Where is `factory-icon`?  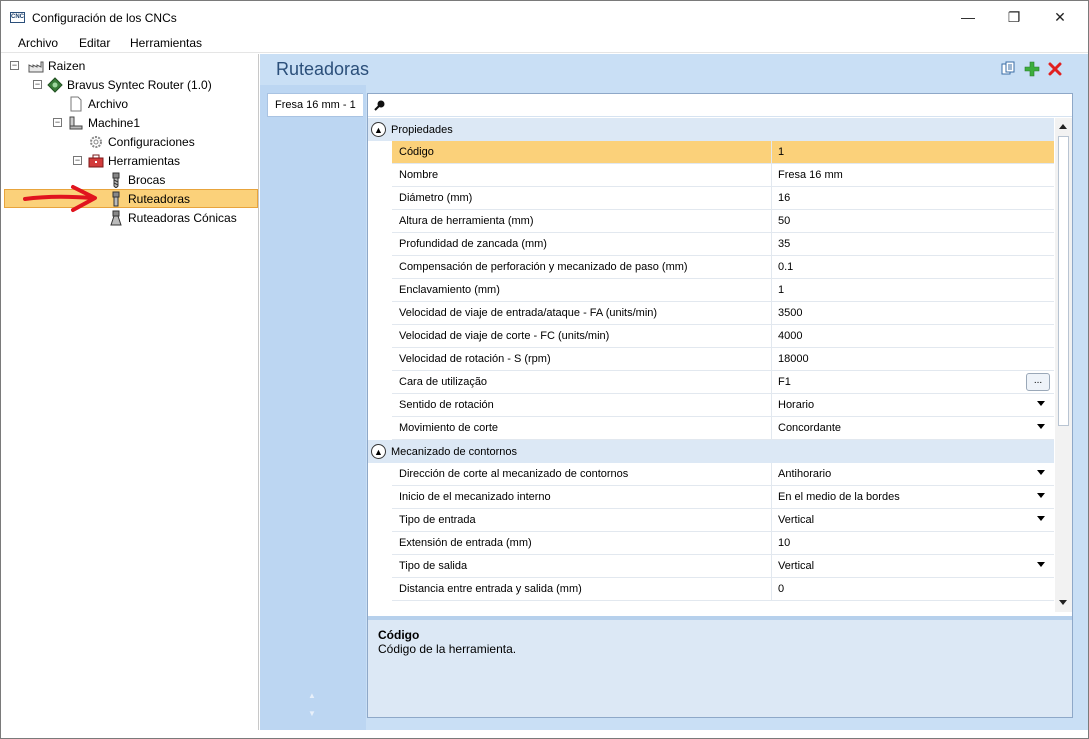
factory-icon is located at coordinates (36, 66).